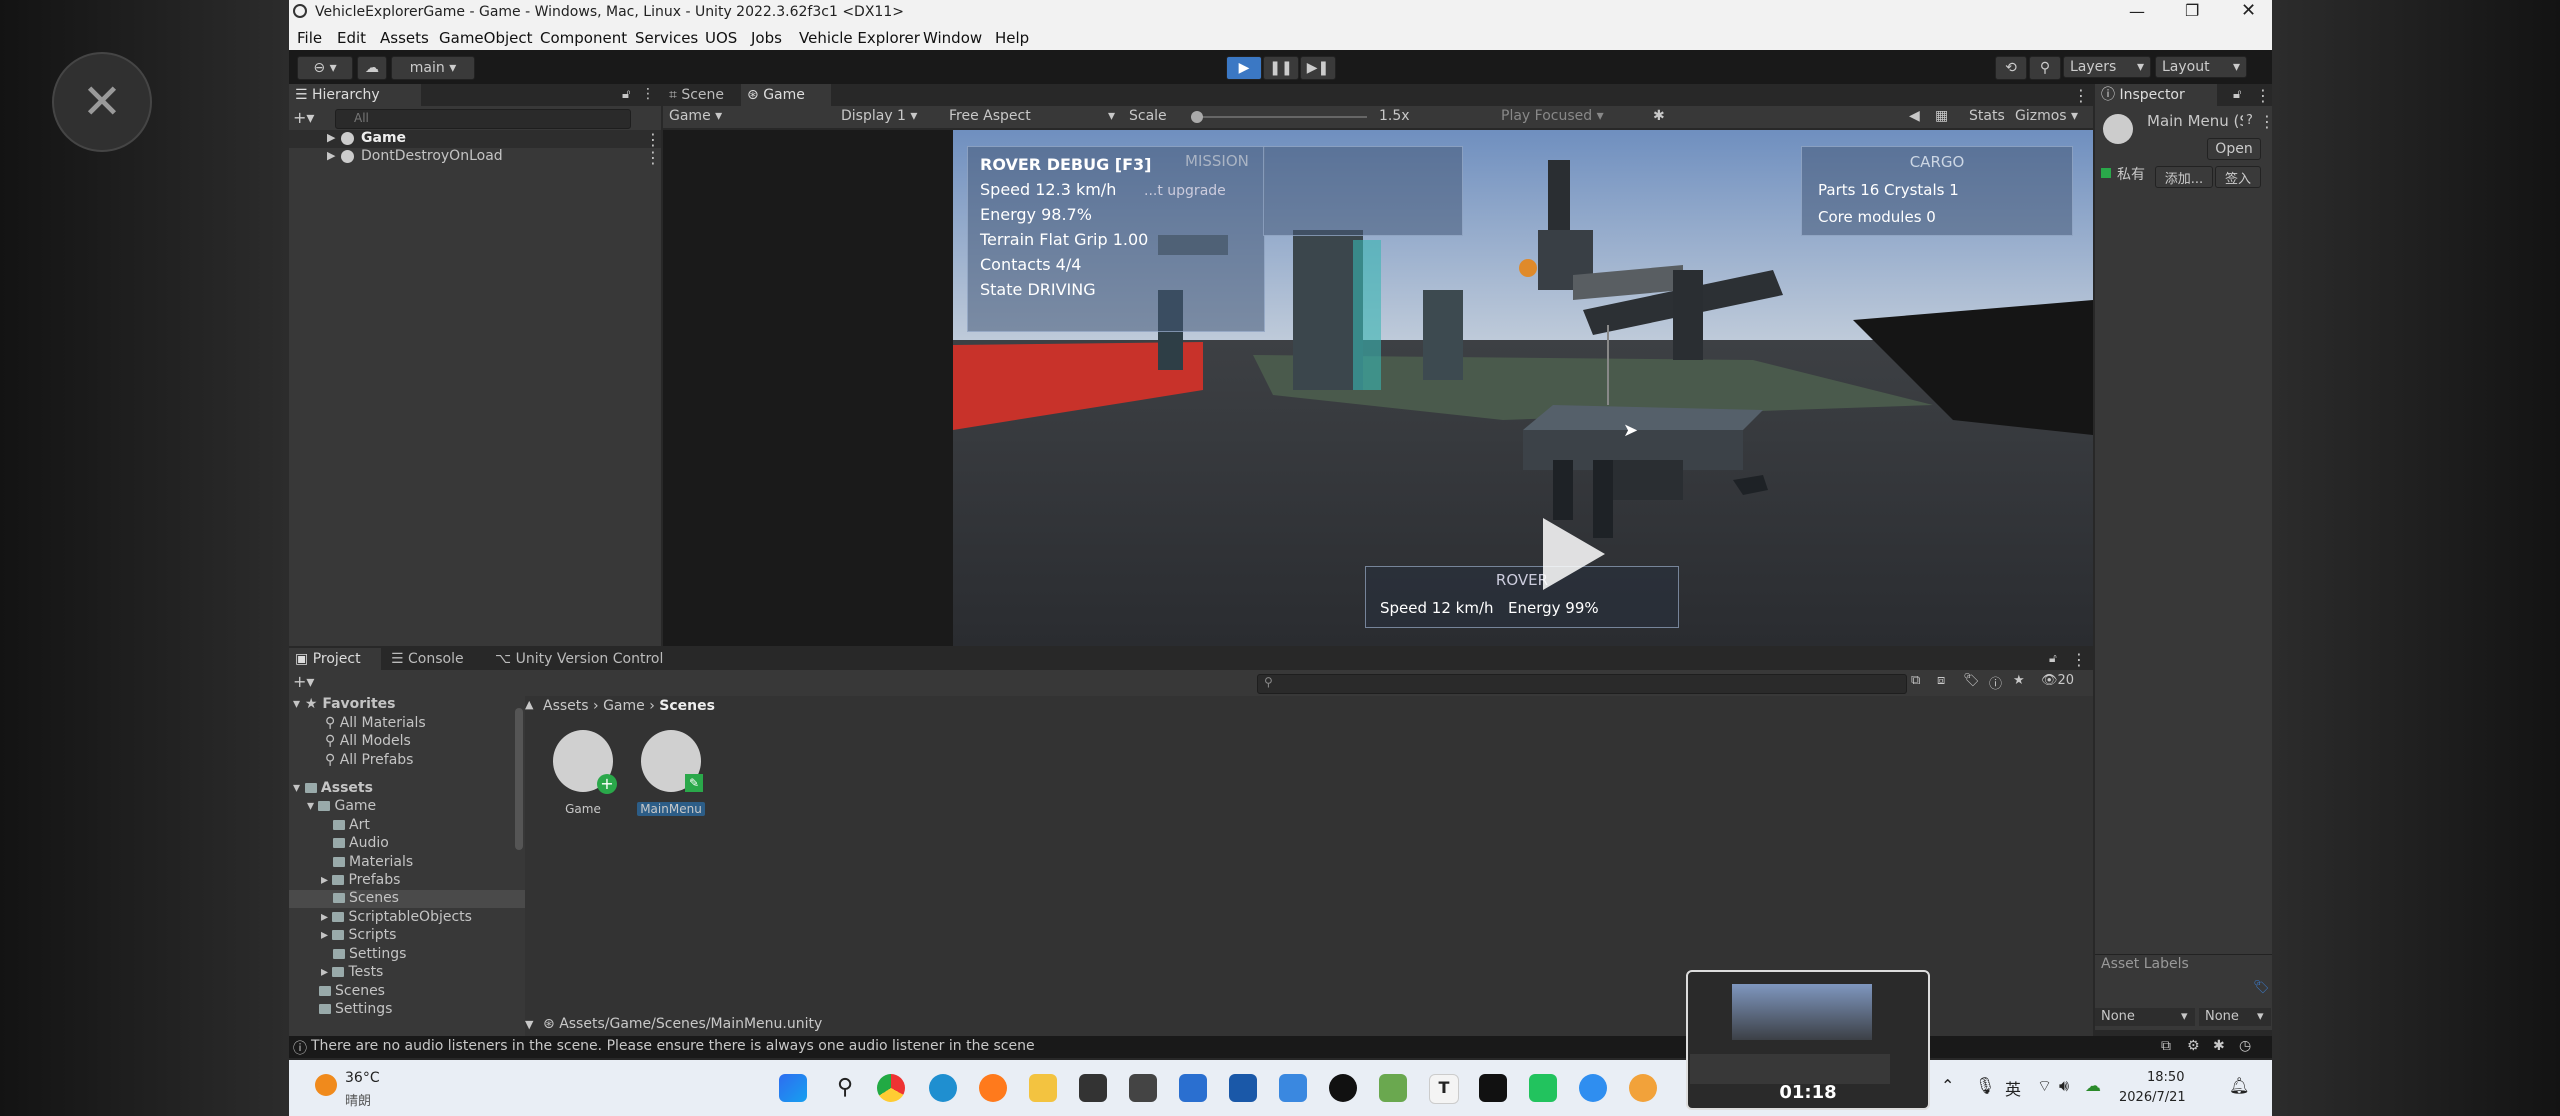 Image resolution: width=2560 pixels, height=1116 pixels. Describe the element at coordinates (2192, 10) in the screenshot. I see `restore-icon: ❐` at that location.